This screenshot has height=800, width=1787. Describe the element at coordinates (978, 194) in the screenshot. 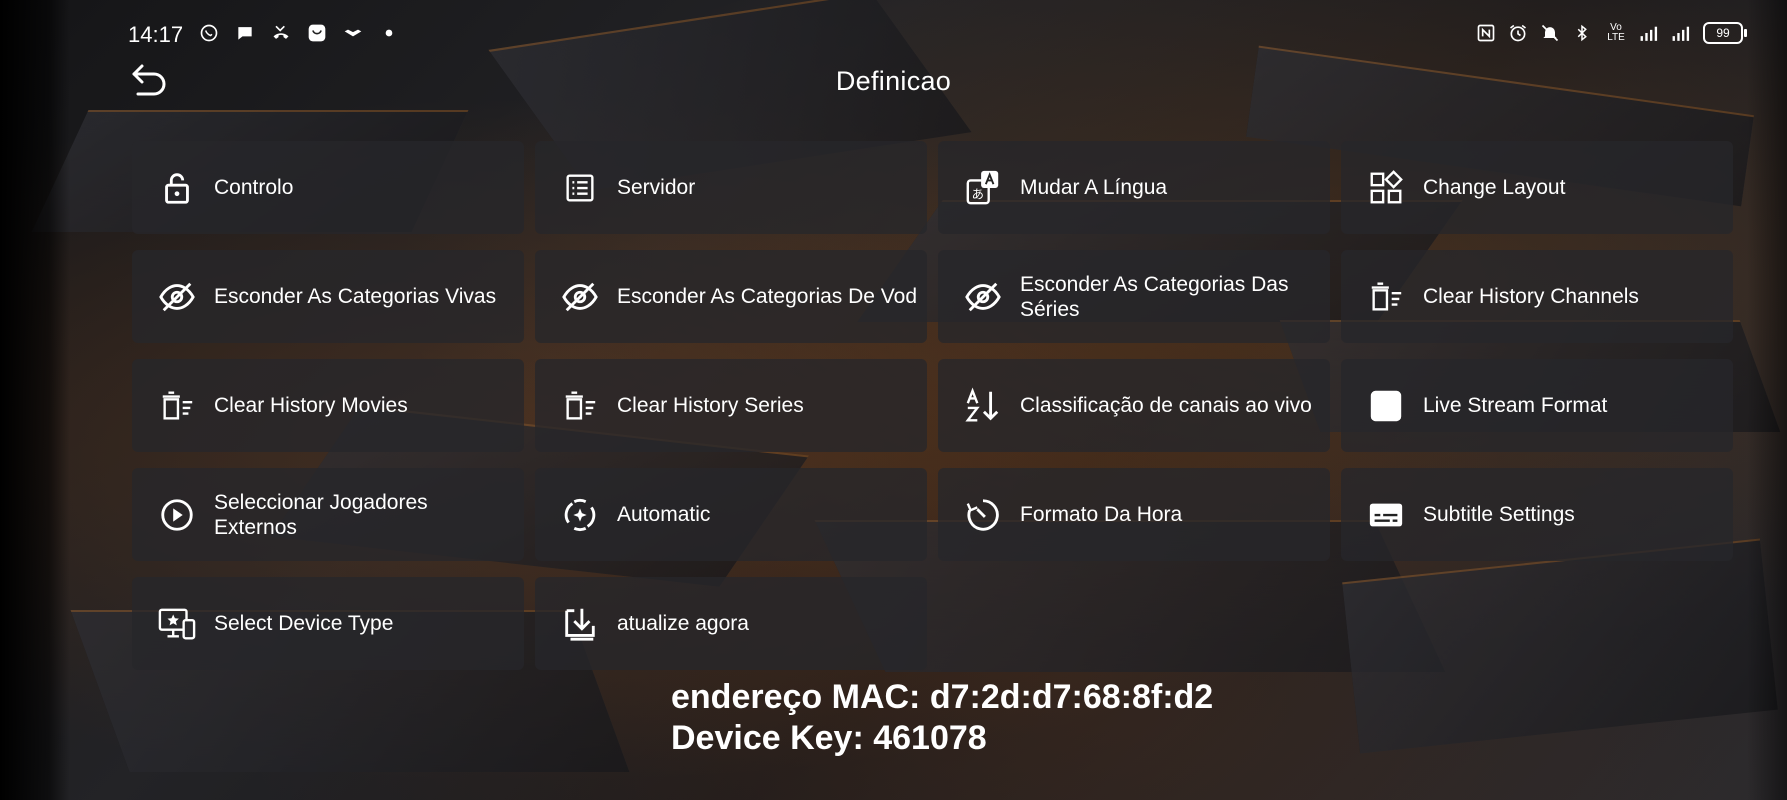

I see `svg-text: あ` at that location.